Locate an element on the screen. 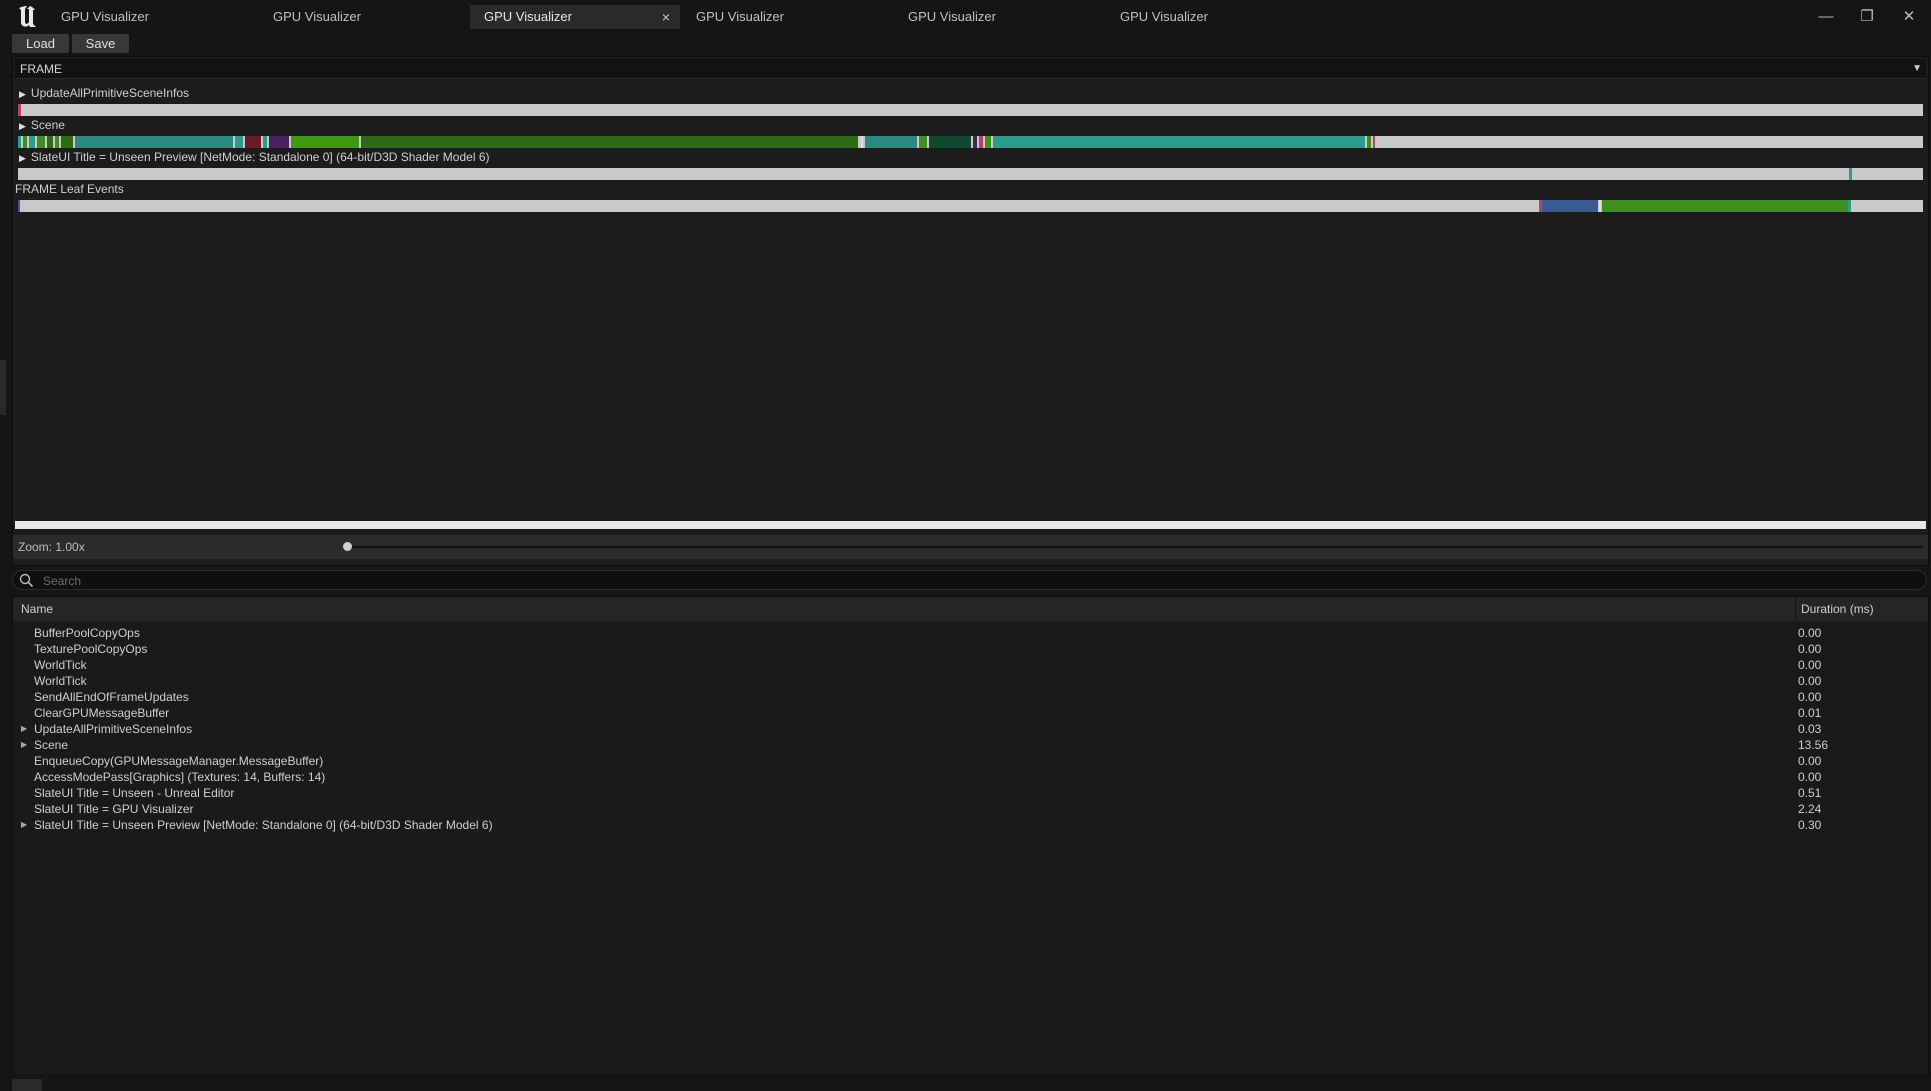 The width and height of the screenshot is (1931, 1091). save-button: Save is located at coordinates (100, 43).